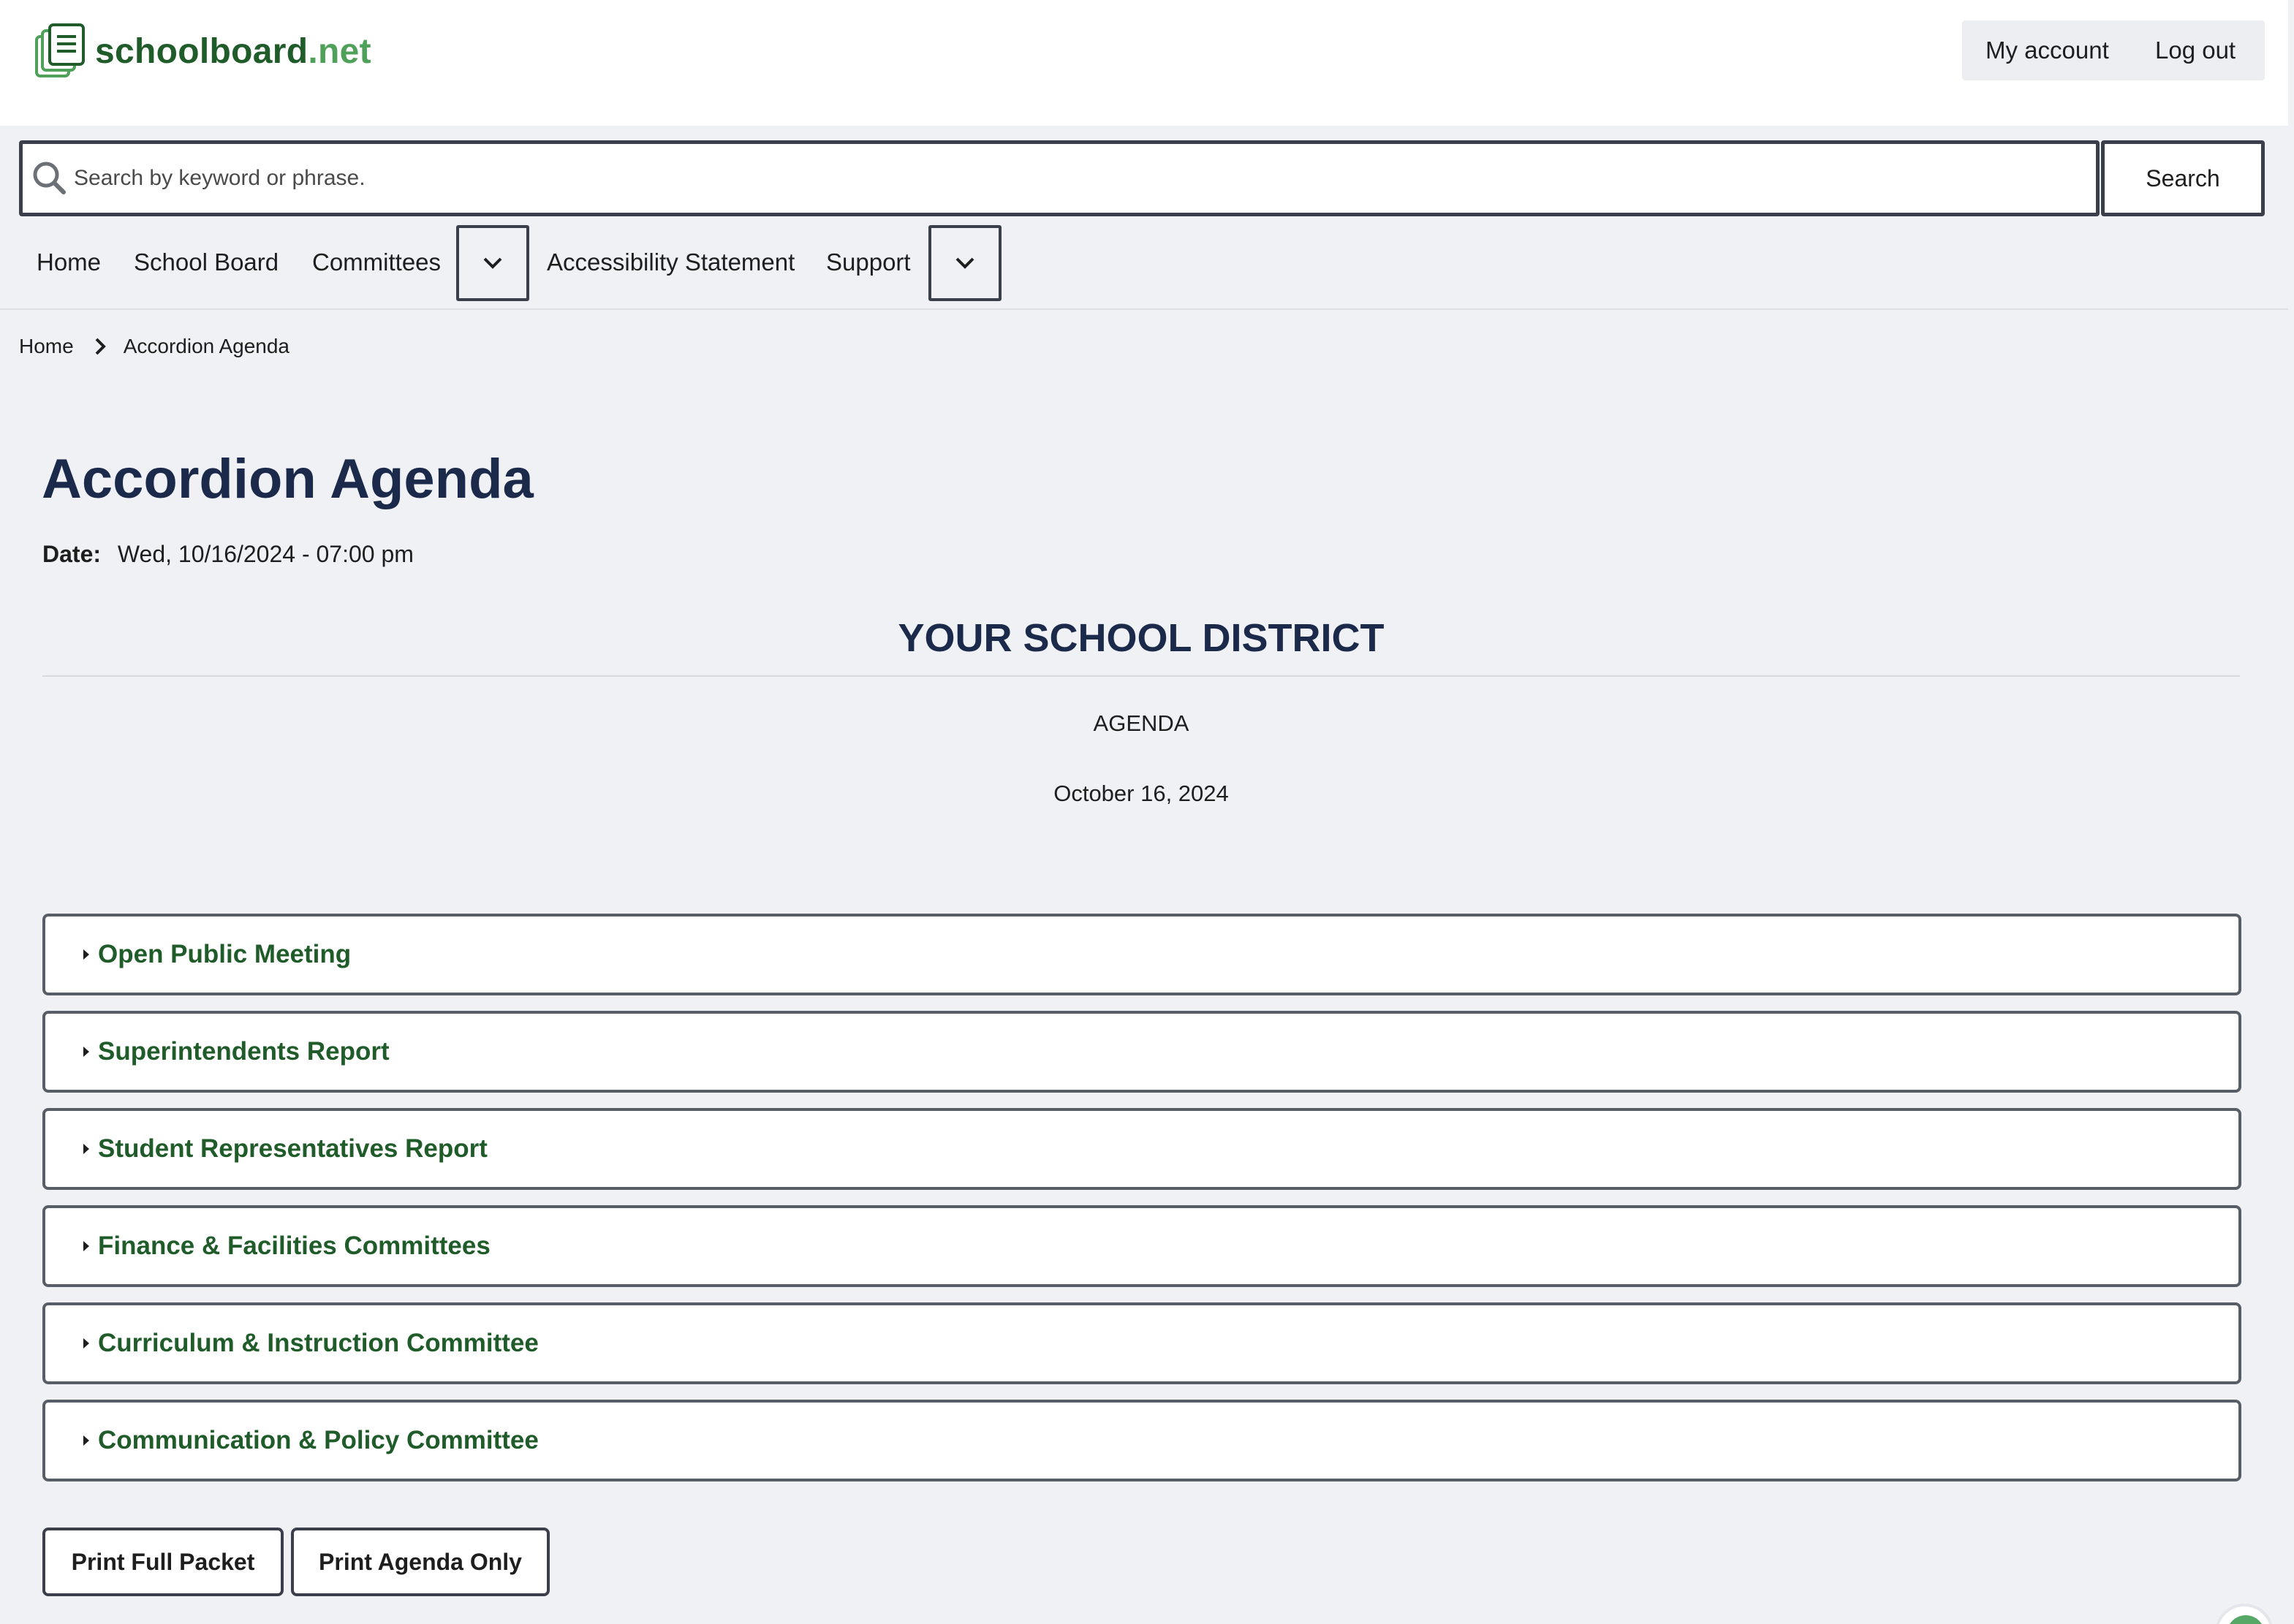 This screenshot has width=2294, height=1624. I want to click on accordion-item: Open Public Meeting, so click(1141, 955).